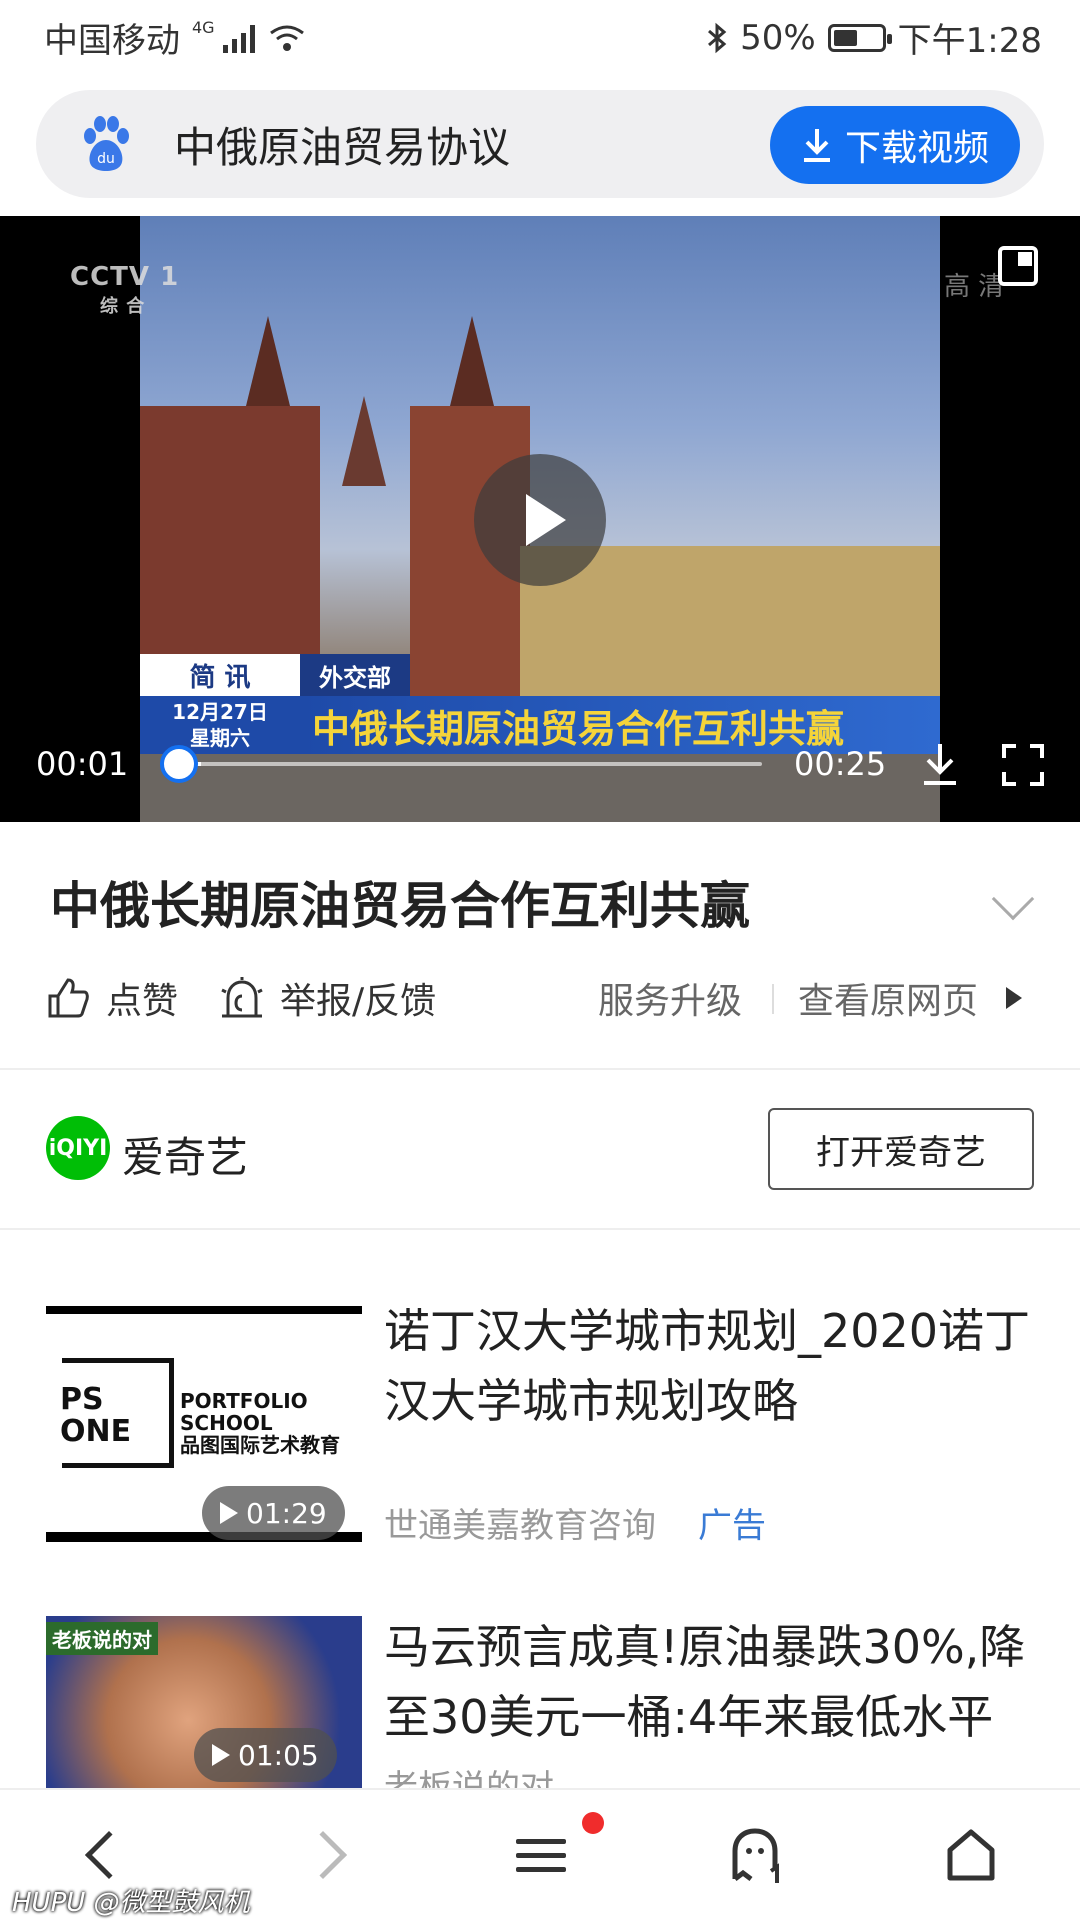  I want to click on tabs-button, so click(757, 1855).